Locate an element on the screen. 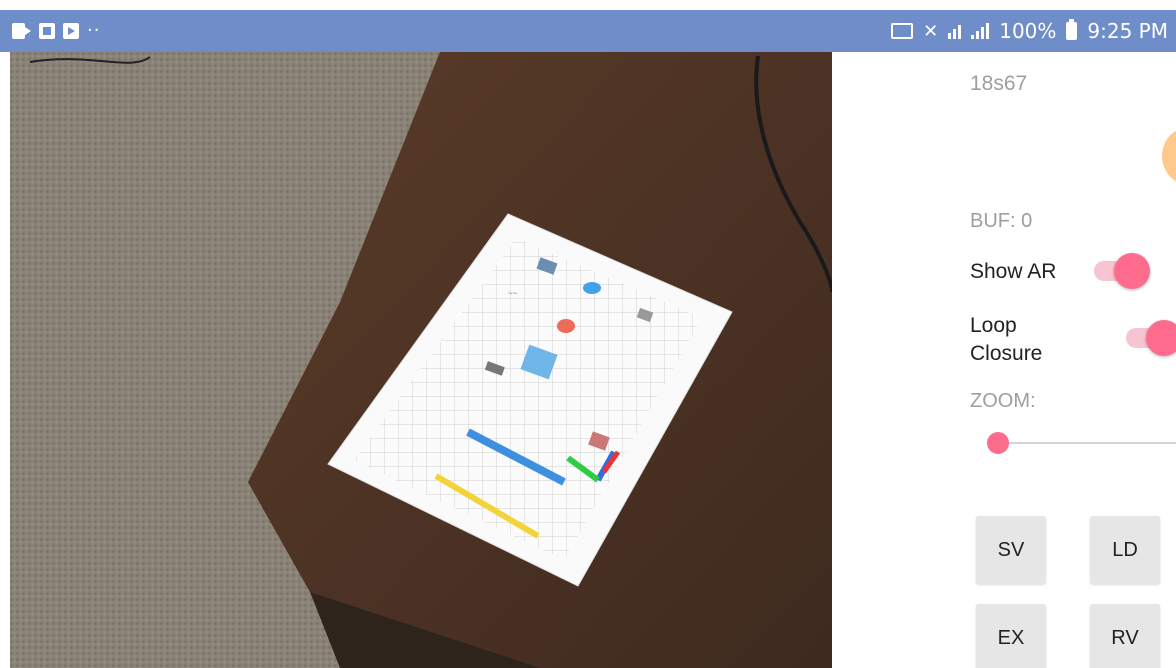 The height and width of the screenshot is (668, 1176). sv-button: SV is located at coordinates (1011, 550).